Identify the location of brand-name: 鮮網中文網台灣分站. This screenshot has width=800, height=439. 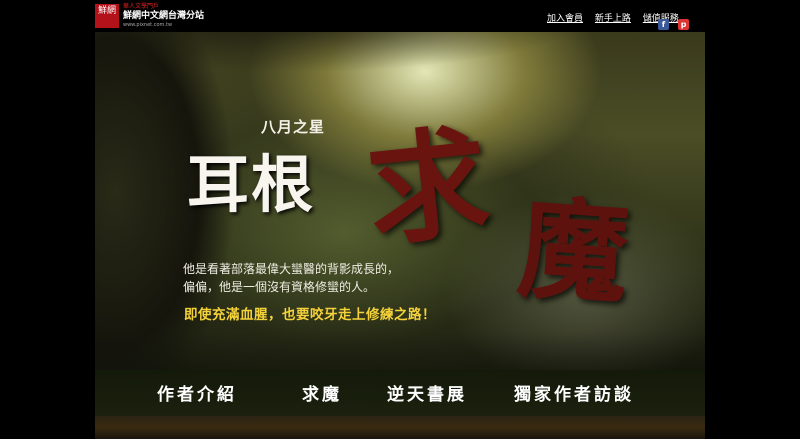
(164, 16).